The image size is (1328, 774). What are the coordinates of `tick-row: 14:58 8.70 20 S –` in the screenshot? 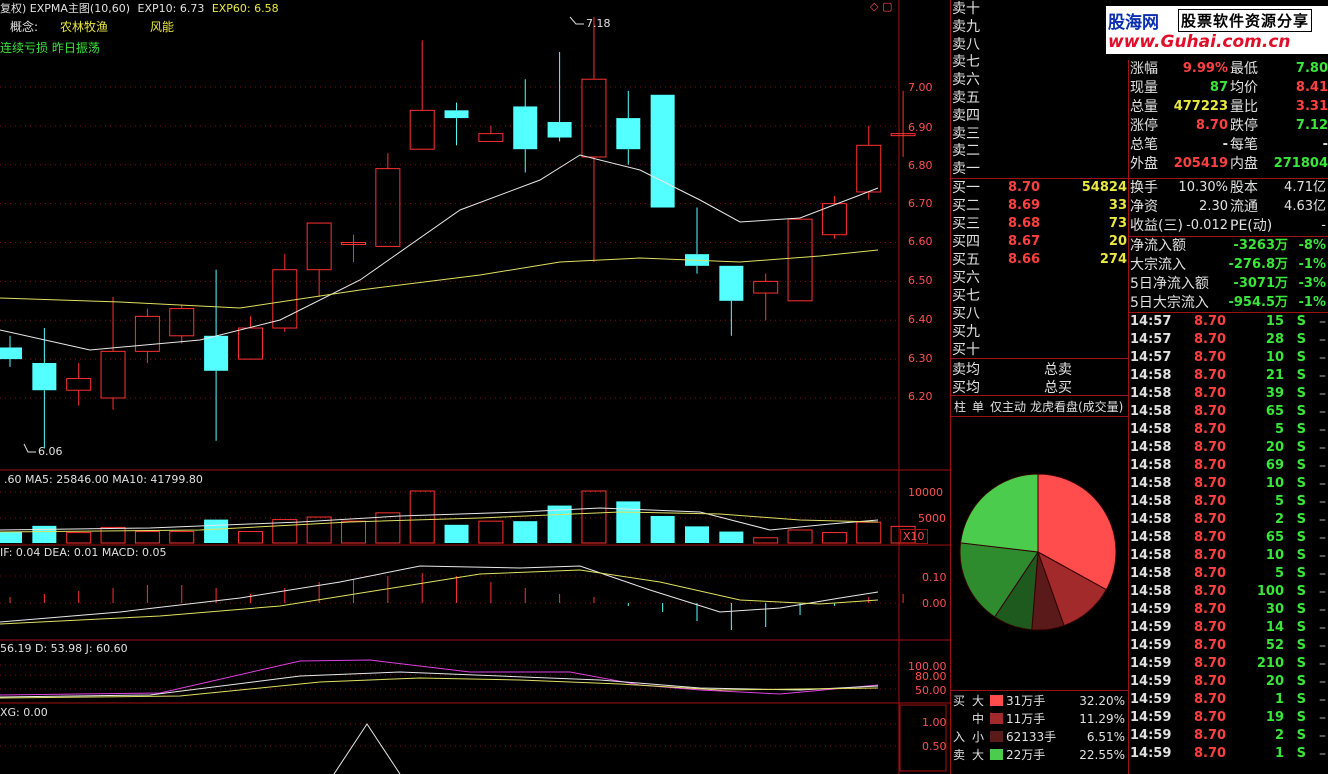 It's located at (1229, 448).